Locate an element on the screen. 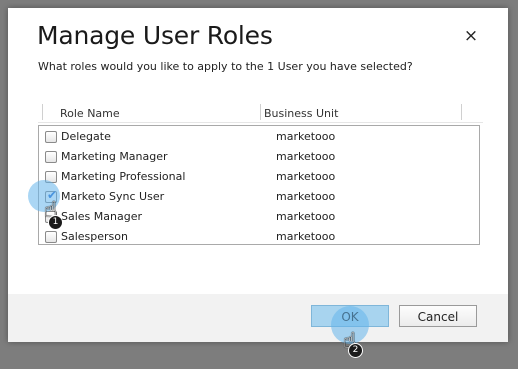 The height and width of the screenshot is (369, 518). role-name: Sales Manager is located at coordinates (101, 216).